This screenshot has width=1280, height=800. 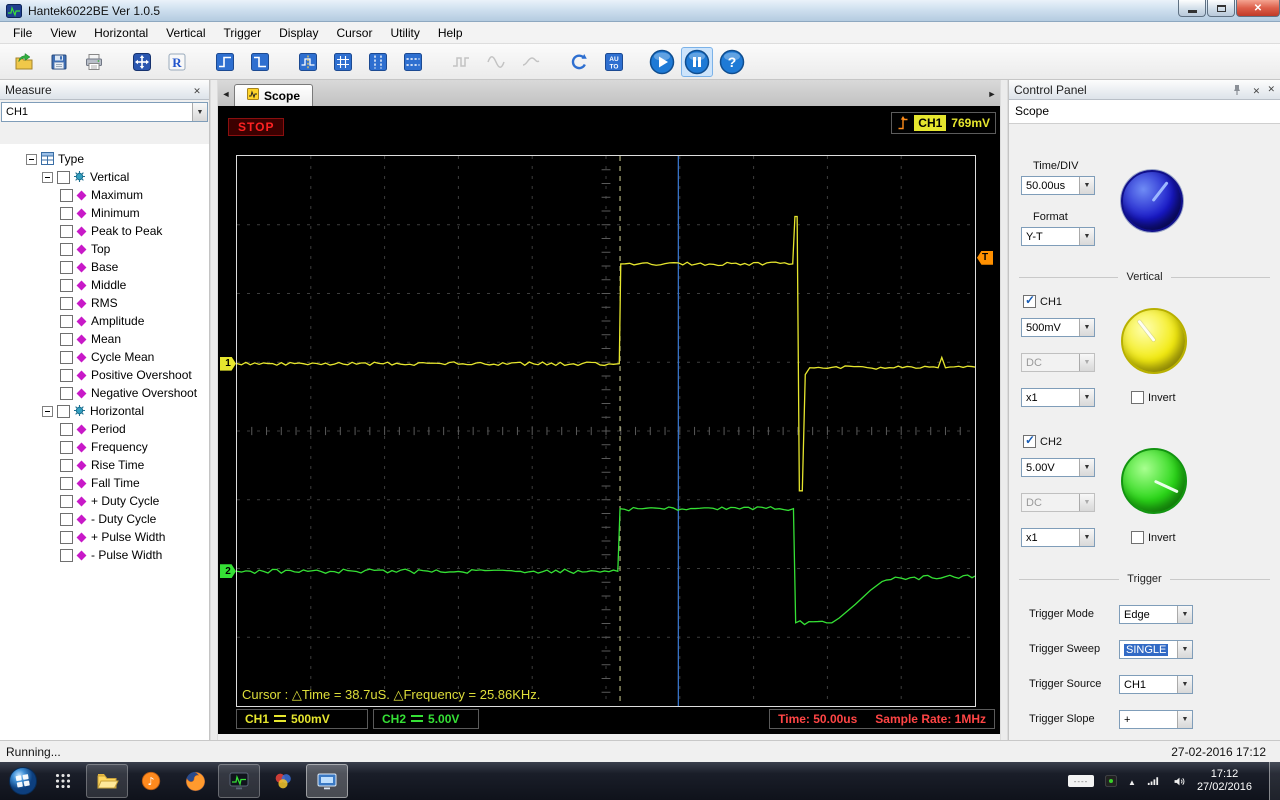 What do you see at coordinates (104, 501) in the screenshot?
I see `measure-item-duty-cycle: + Duty Cycle` at bounding box center [104, 501].